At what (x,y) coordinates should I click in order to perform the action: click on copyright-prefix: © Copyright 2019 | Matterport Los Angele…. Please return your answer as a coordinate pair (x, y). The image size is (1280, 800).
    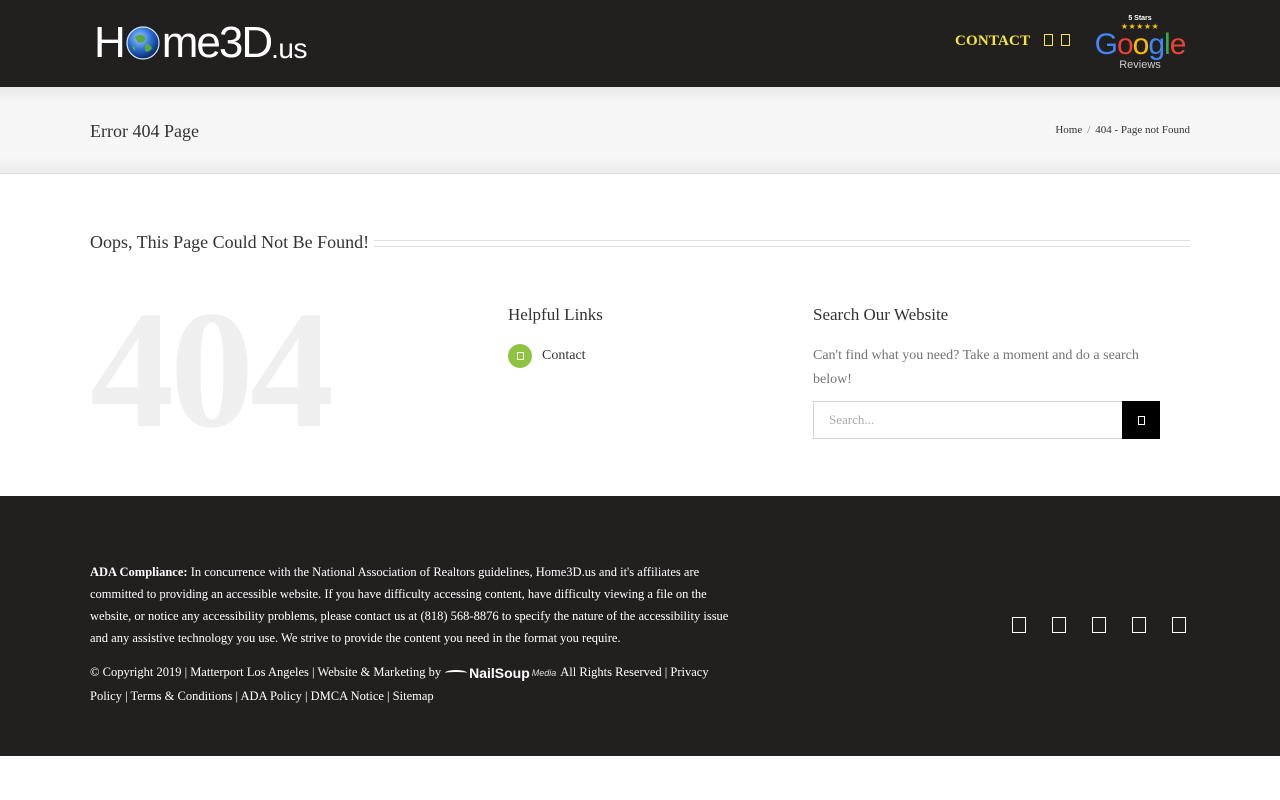
    Looking at the image, I should click on (266, 672).